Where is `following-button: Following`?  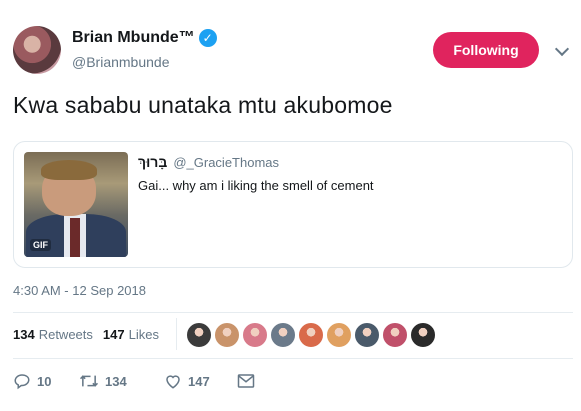 following-button: Following is located at coordinates (486, 50).